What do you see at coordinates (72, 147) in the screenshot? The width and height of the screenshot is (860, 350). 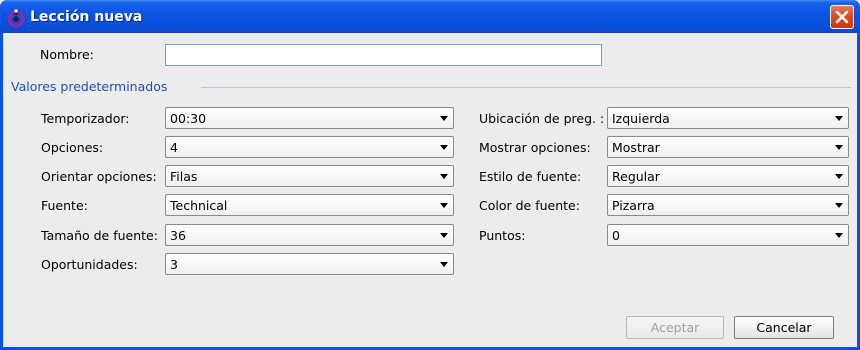 I see `options-label: Opciones:` at bounding box center [72, 147].